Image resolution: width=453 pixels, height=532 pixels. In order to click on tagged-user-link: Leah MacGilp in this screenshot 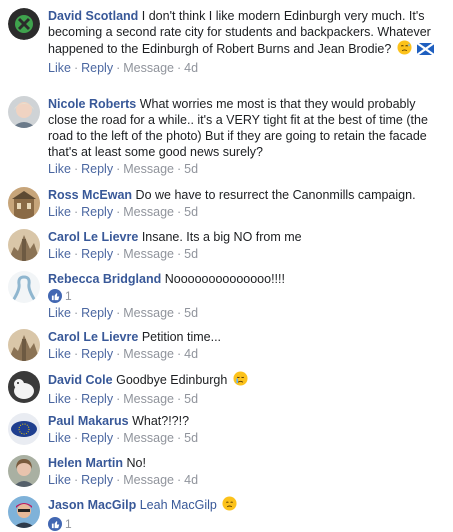, I will do `click(178, 505)`.